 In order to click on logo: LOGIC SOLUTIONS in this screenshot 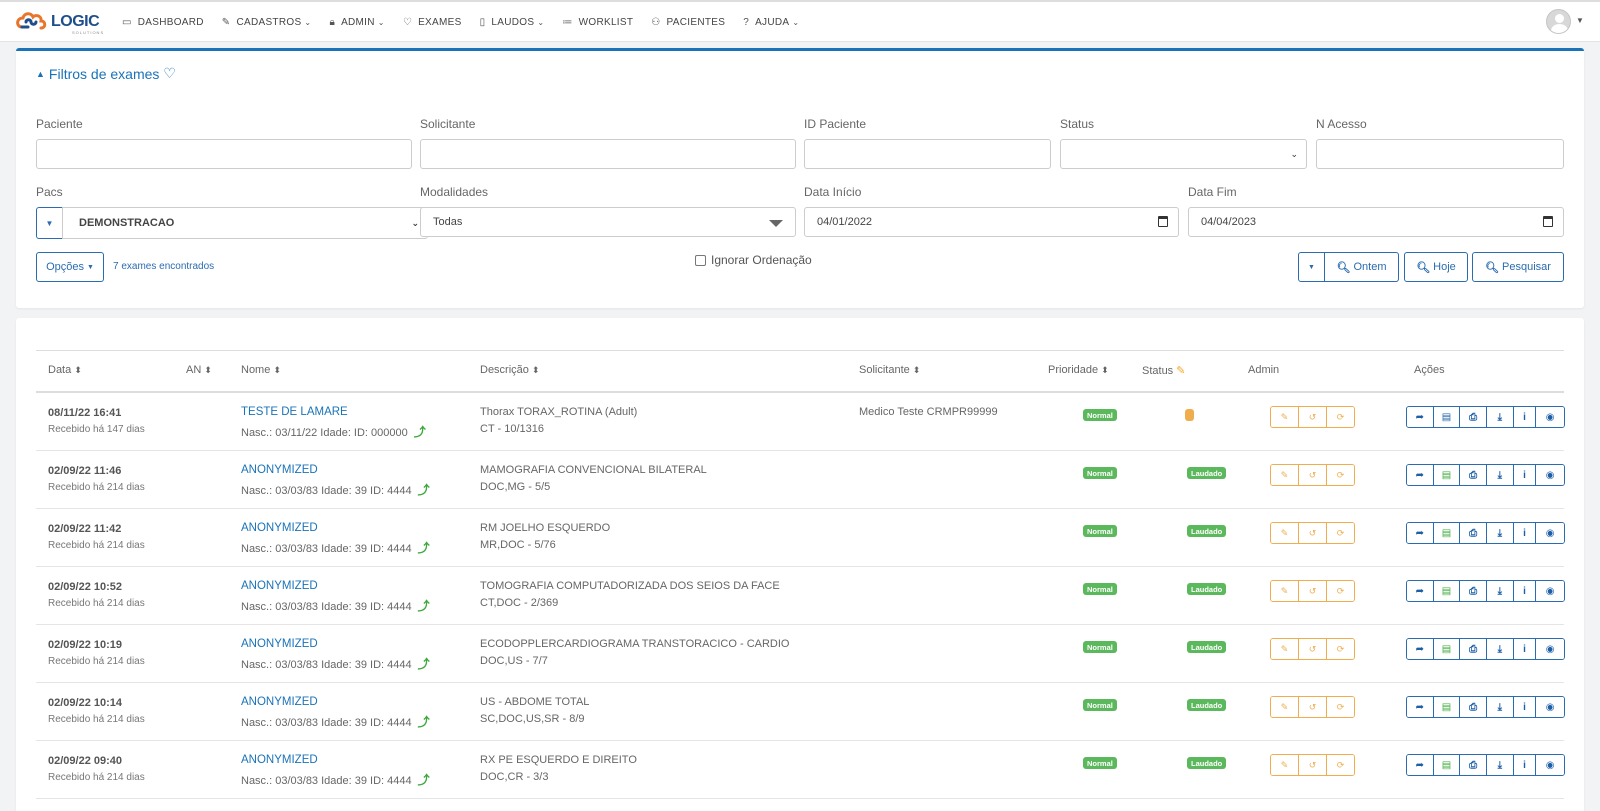, I will do `click(59, 22)`.